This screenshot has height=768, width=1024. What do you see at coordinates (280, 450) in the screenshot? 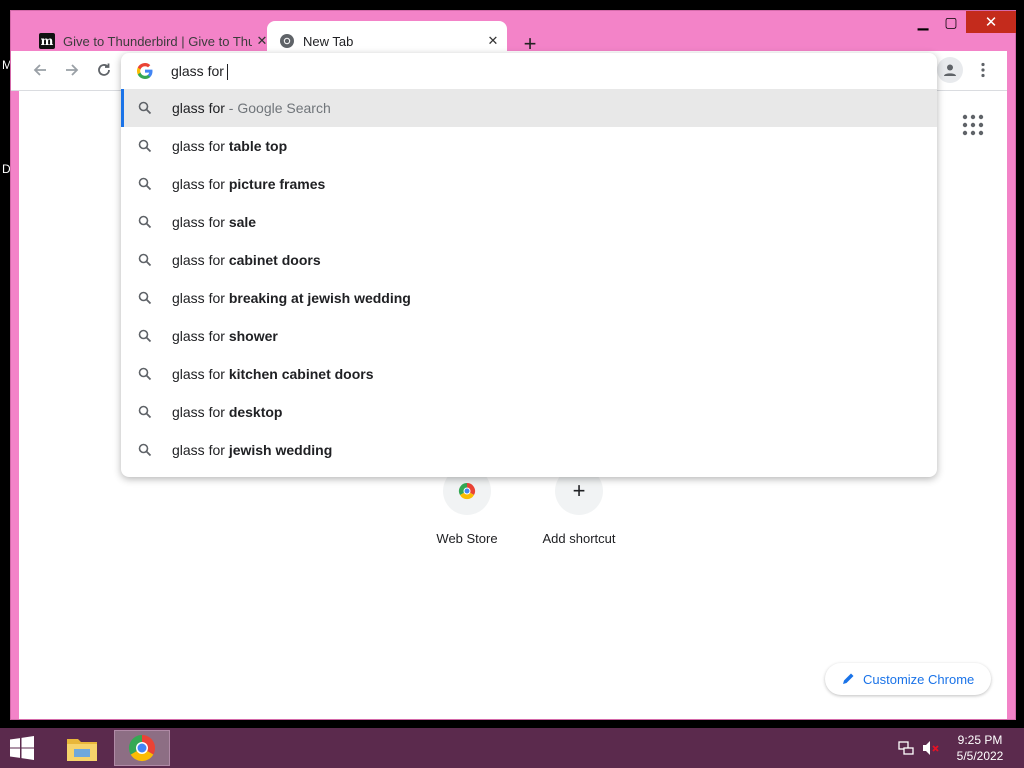
I see `suggestion-completion: jewish wedding` at bounding box center [280, 450].